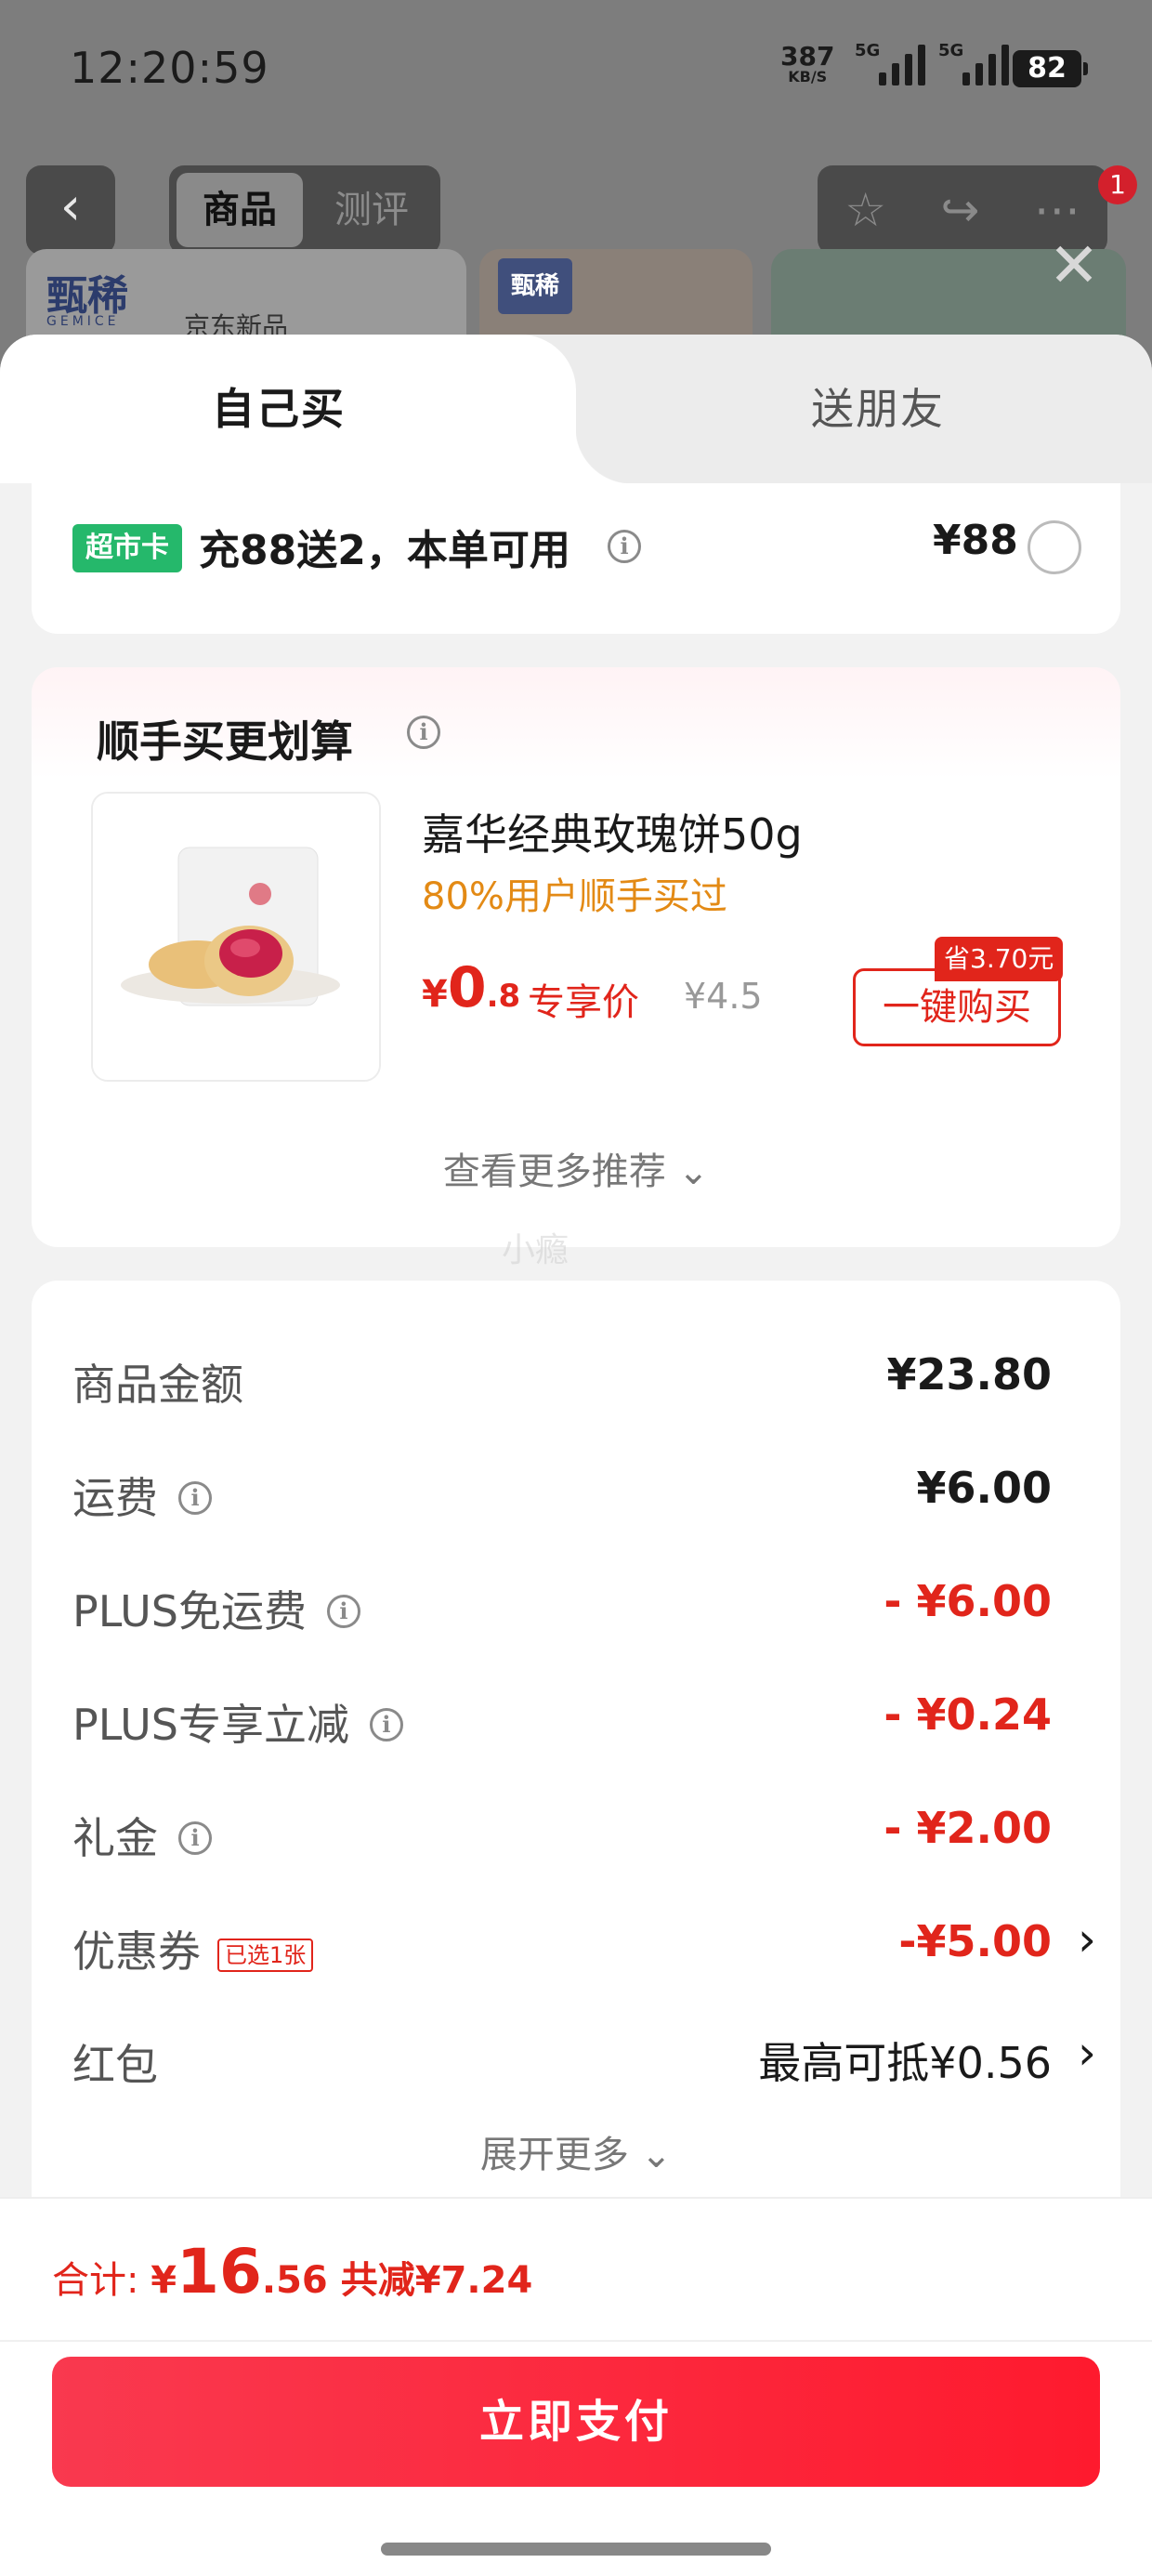  I want to click on watermark: 小瘾, so click(535, 1250).